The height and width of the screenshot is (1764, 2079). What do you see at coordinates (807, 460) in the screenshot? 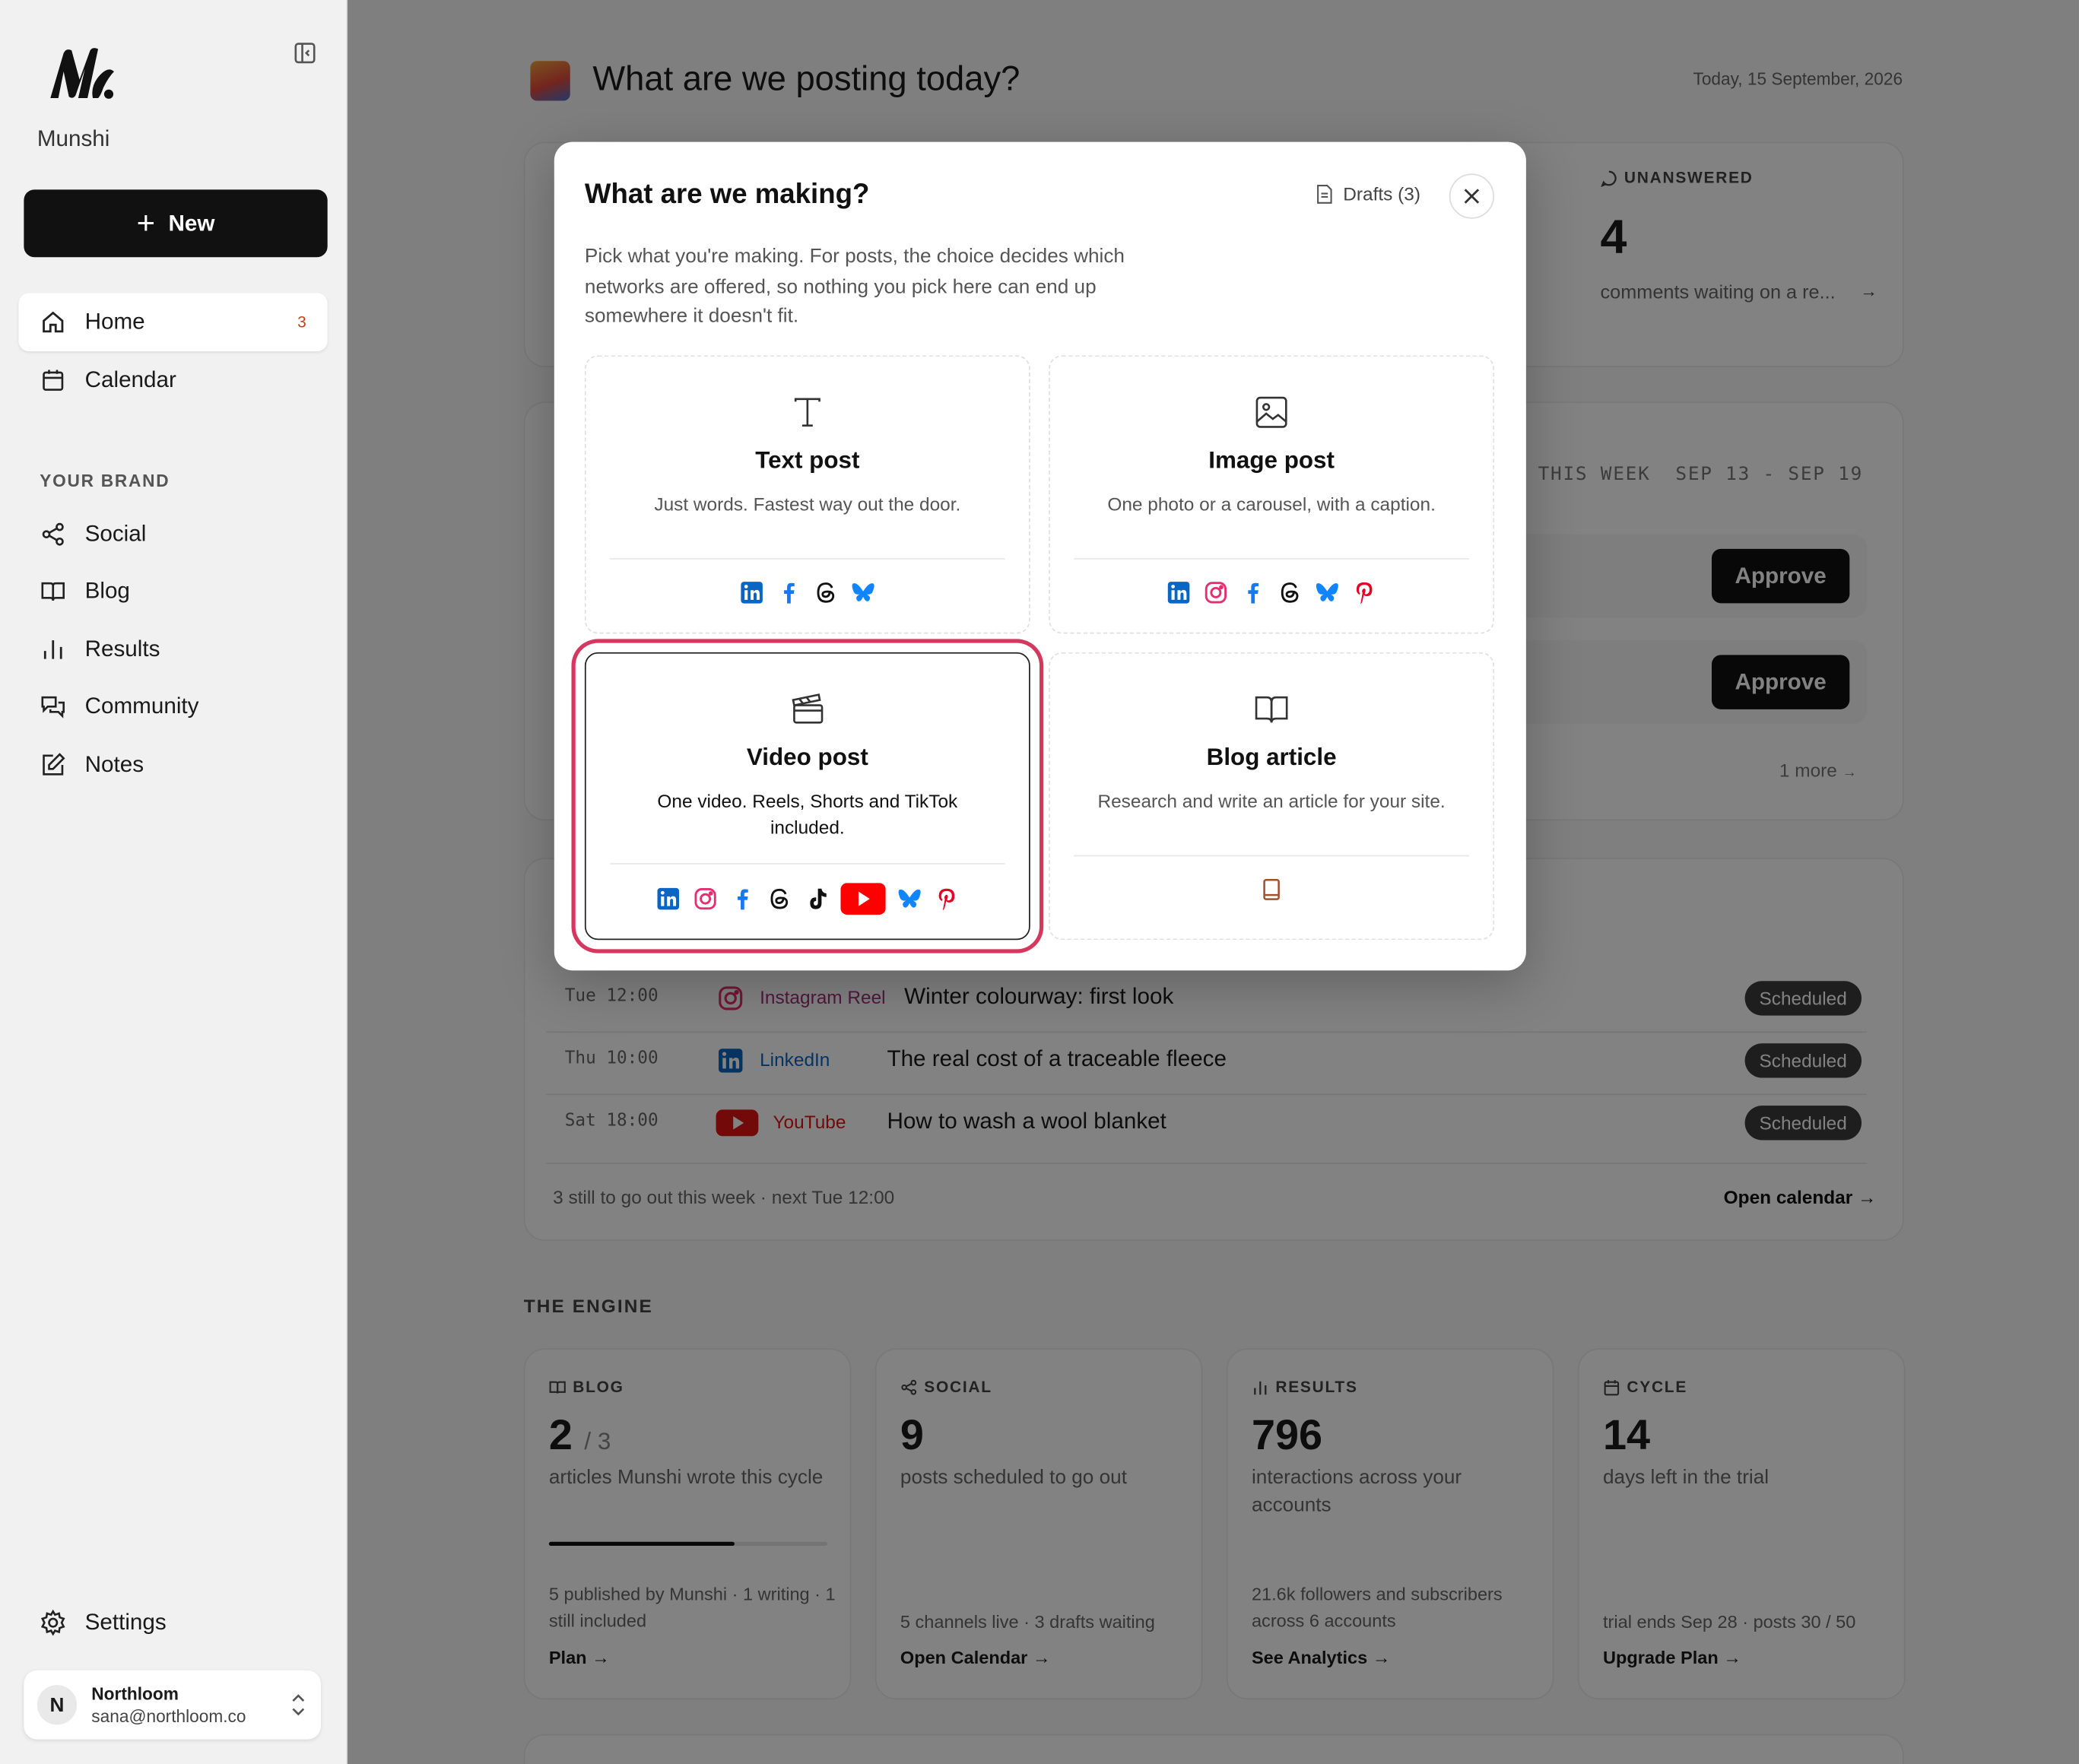
I see `option-title: Text post` at bounding box center [807, 460].